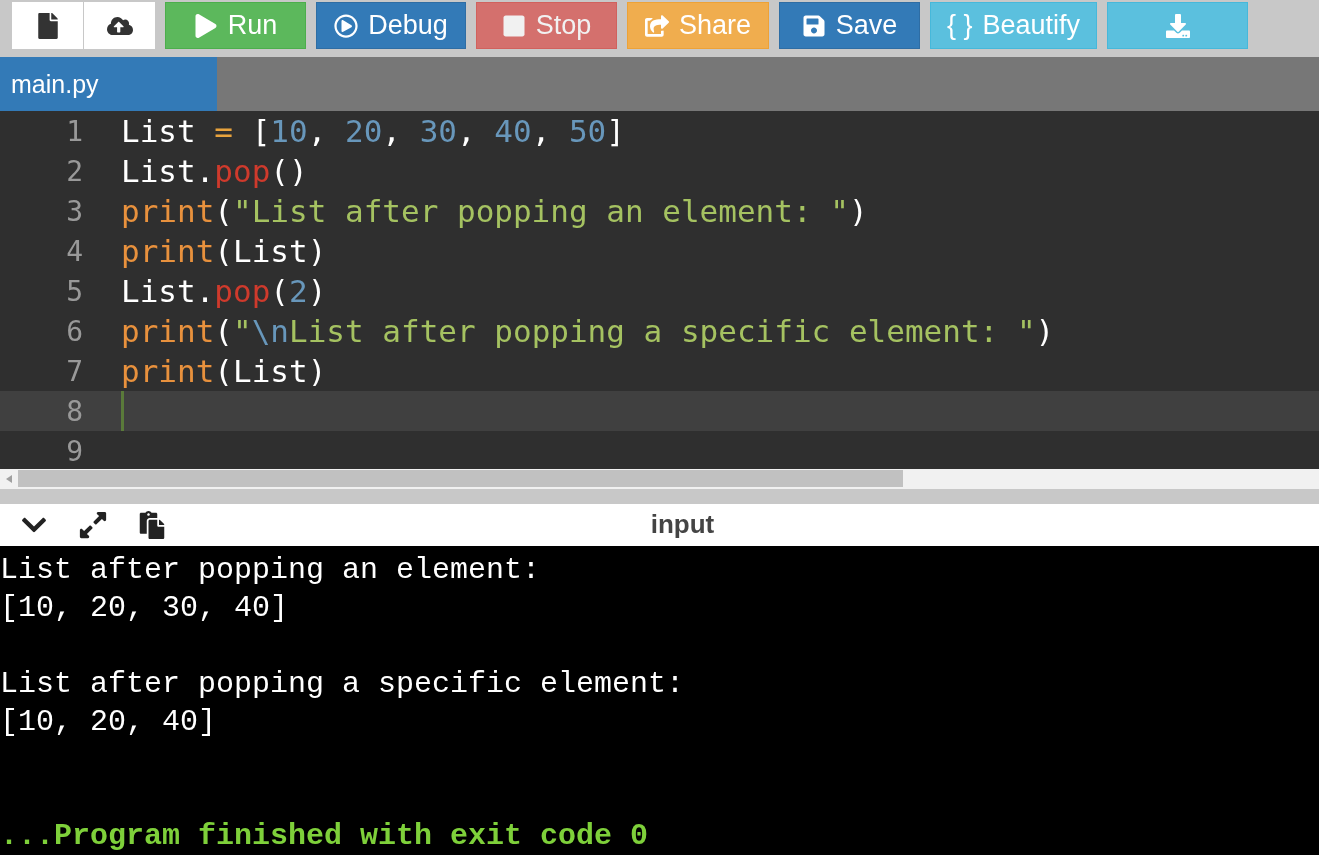 Image resolution: width=1319 pixels, height=855 pixels. Describe the element at coordinates (119, 25) in the screenshot. I see `upload-button` at that location.